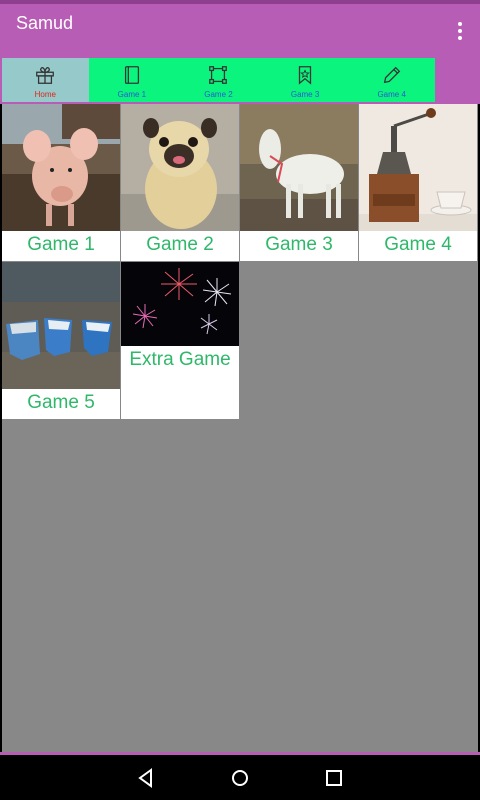 This screenshot has width=480, height=800. I want to click on pencil-icon, so click(391, 75).